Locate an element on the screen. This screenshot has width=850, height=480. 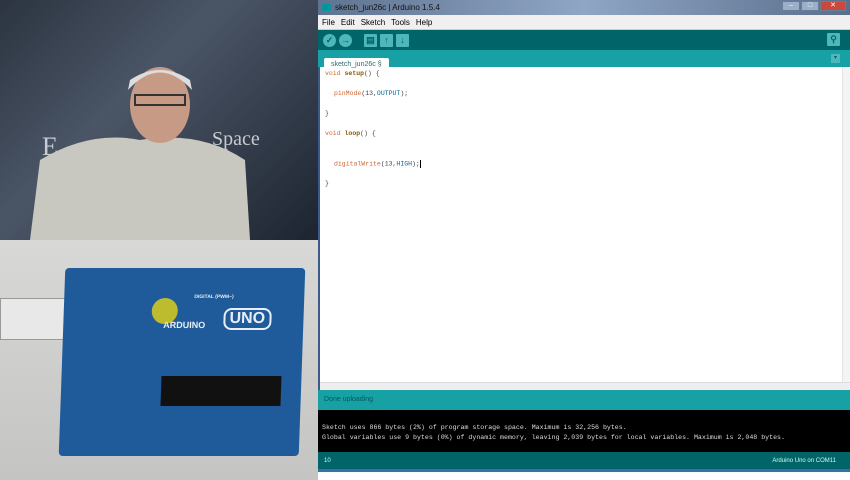
presenter-image is located at coordinates (140, 153).